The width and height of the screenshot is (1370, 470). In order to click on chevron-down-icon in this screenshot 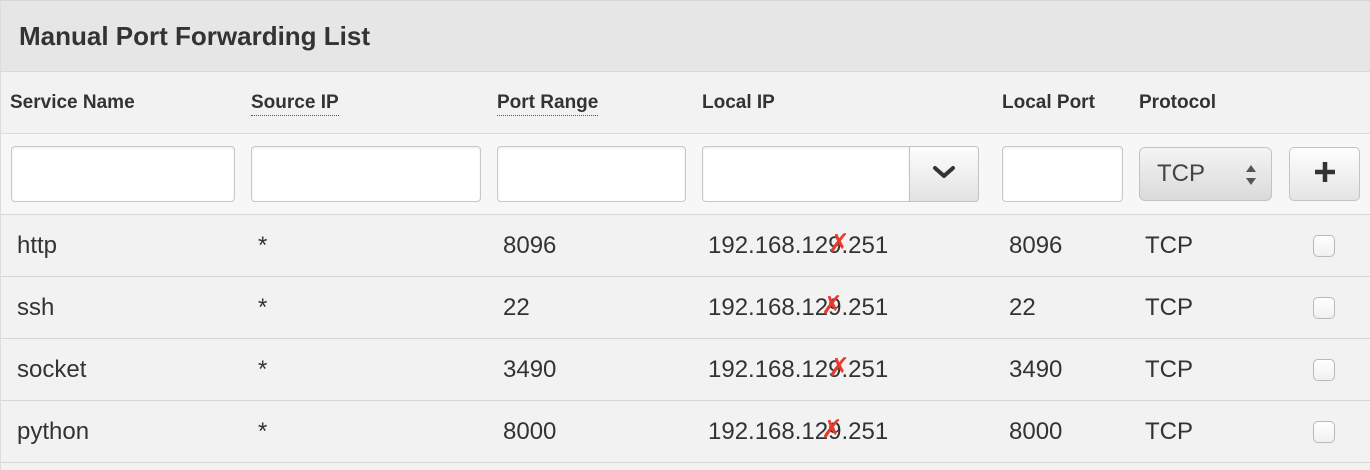, I will do `click(944, 174)`.